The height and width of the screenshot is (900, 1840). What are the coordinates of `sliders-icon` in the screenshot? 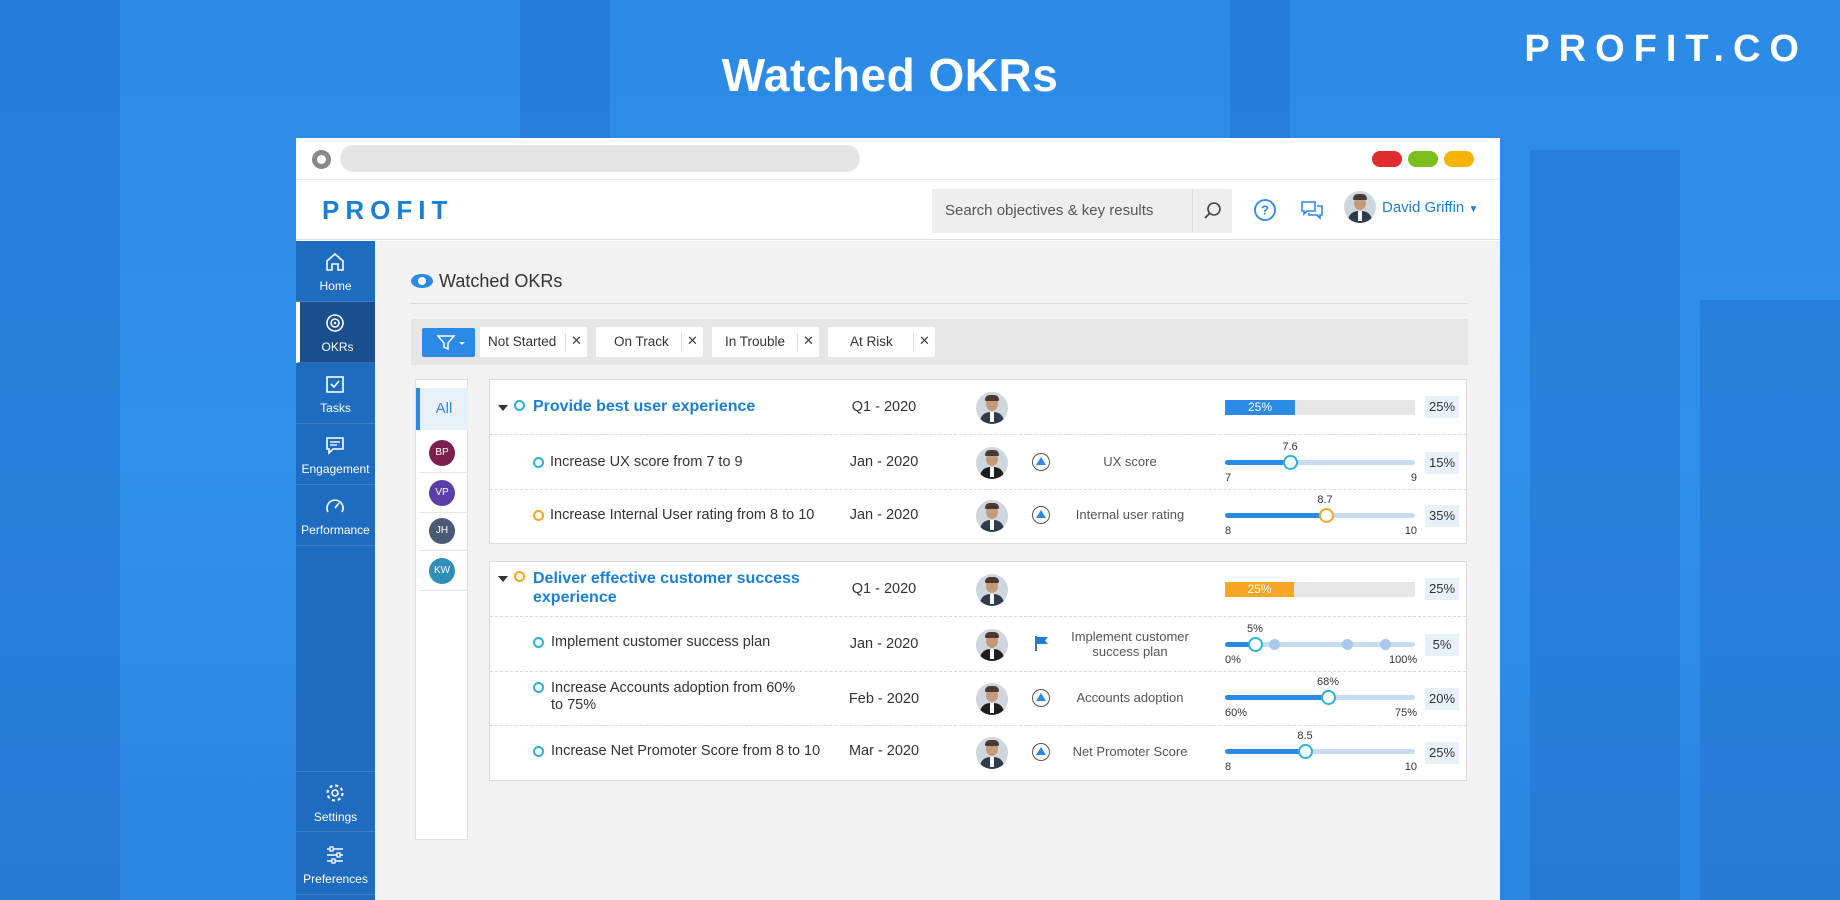 It's located at (335, 855).